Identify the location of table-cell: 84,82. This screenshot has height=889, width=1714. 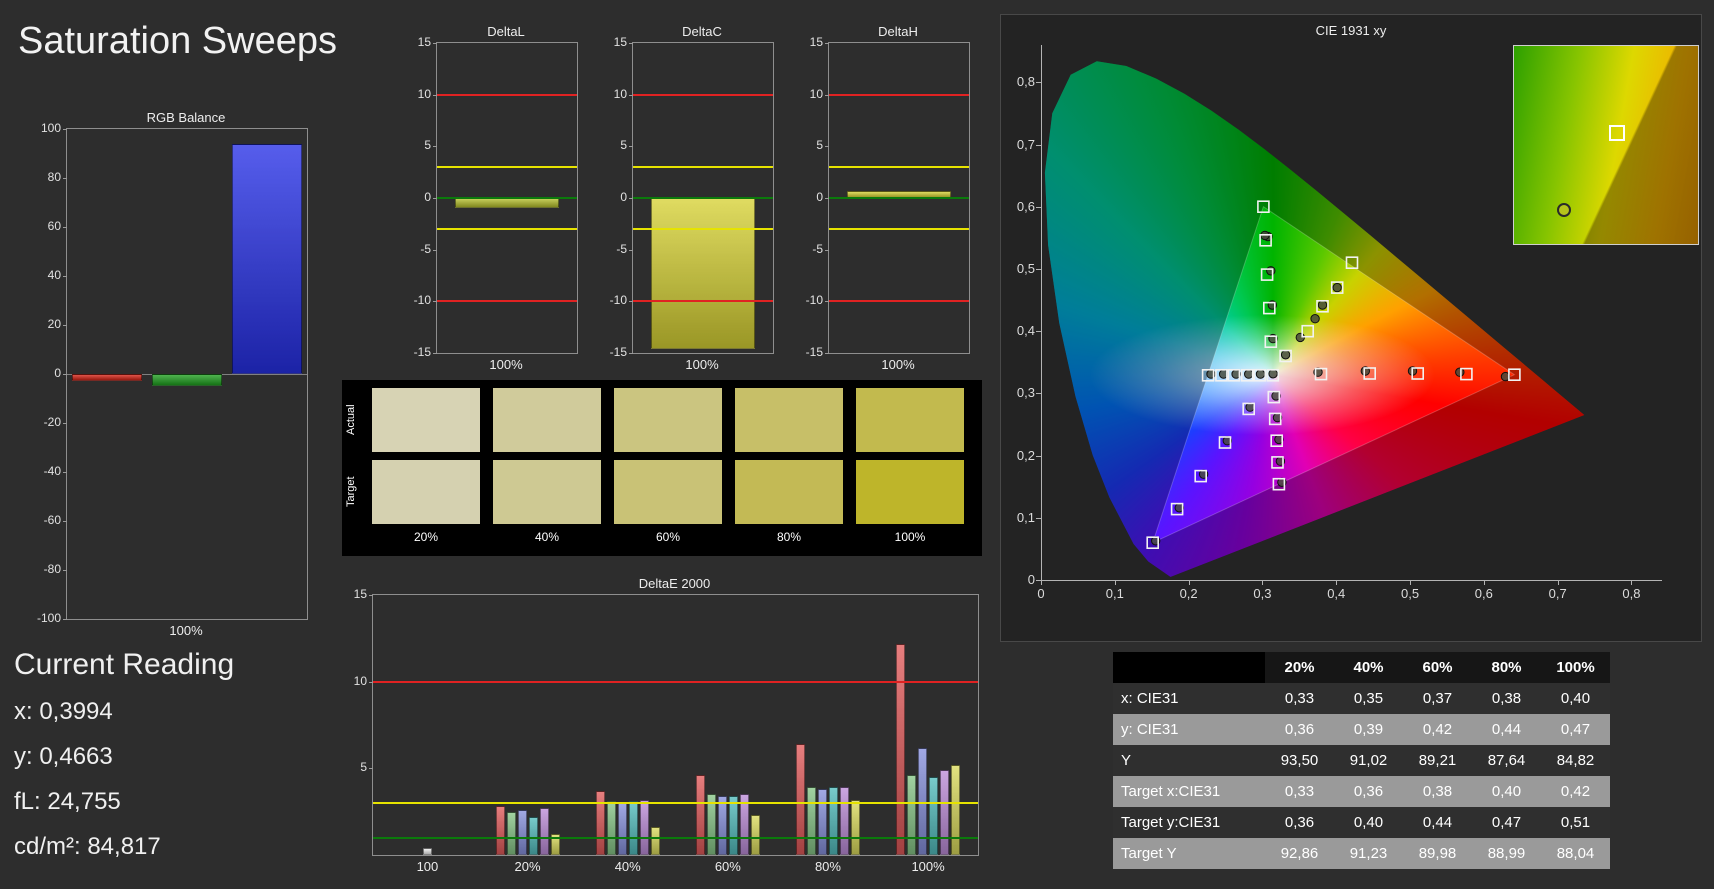
(1575, 760).